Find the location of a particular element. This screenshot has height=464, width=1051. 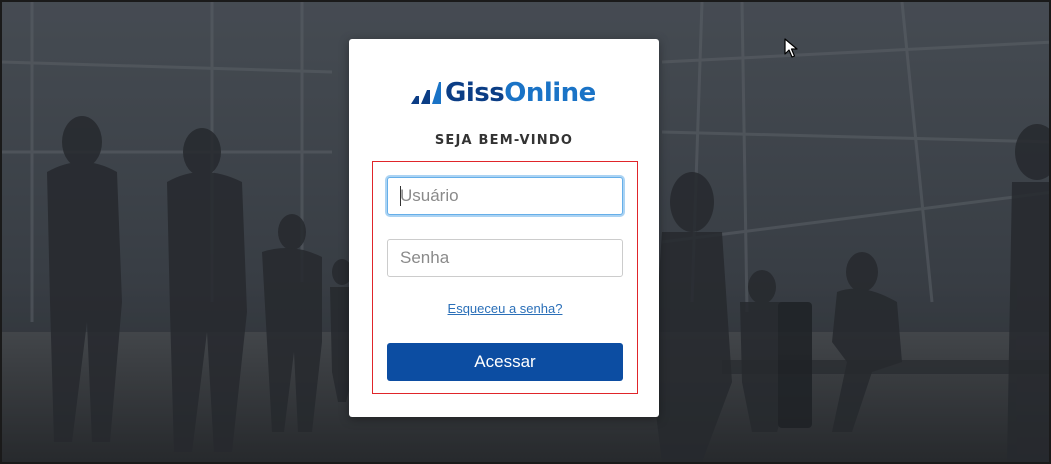

username-input is located at coordinates (505, 196).